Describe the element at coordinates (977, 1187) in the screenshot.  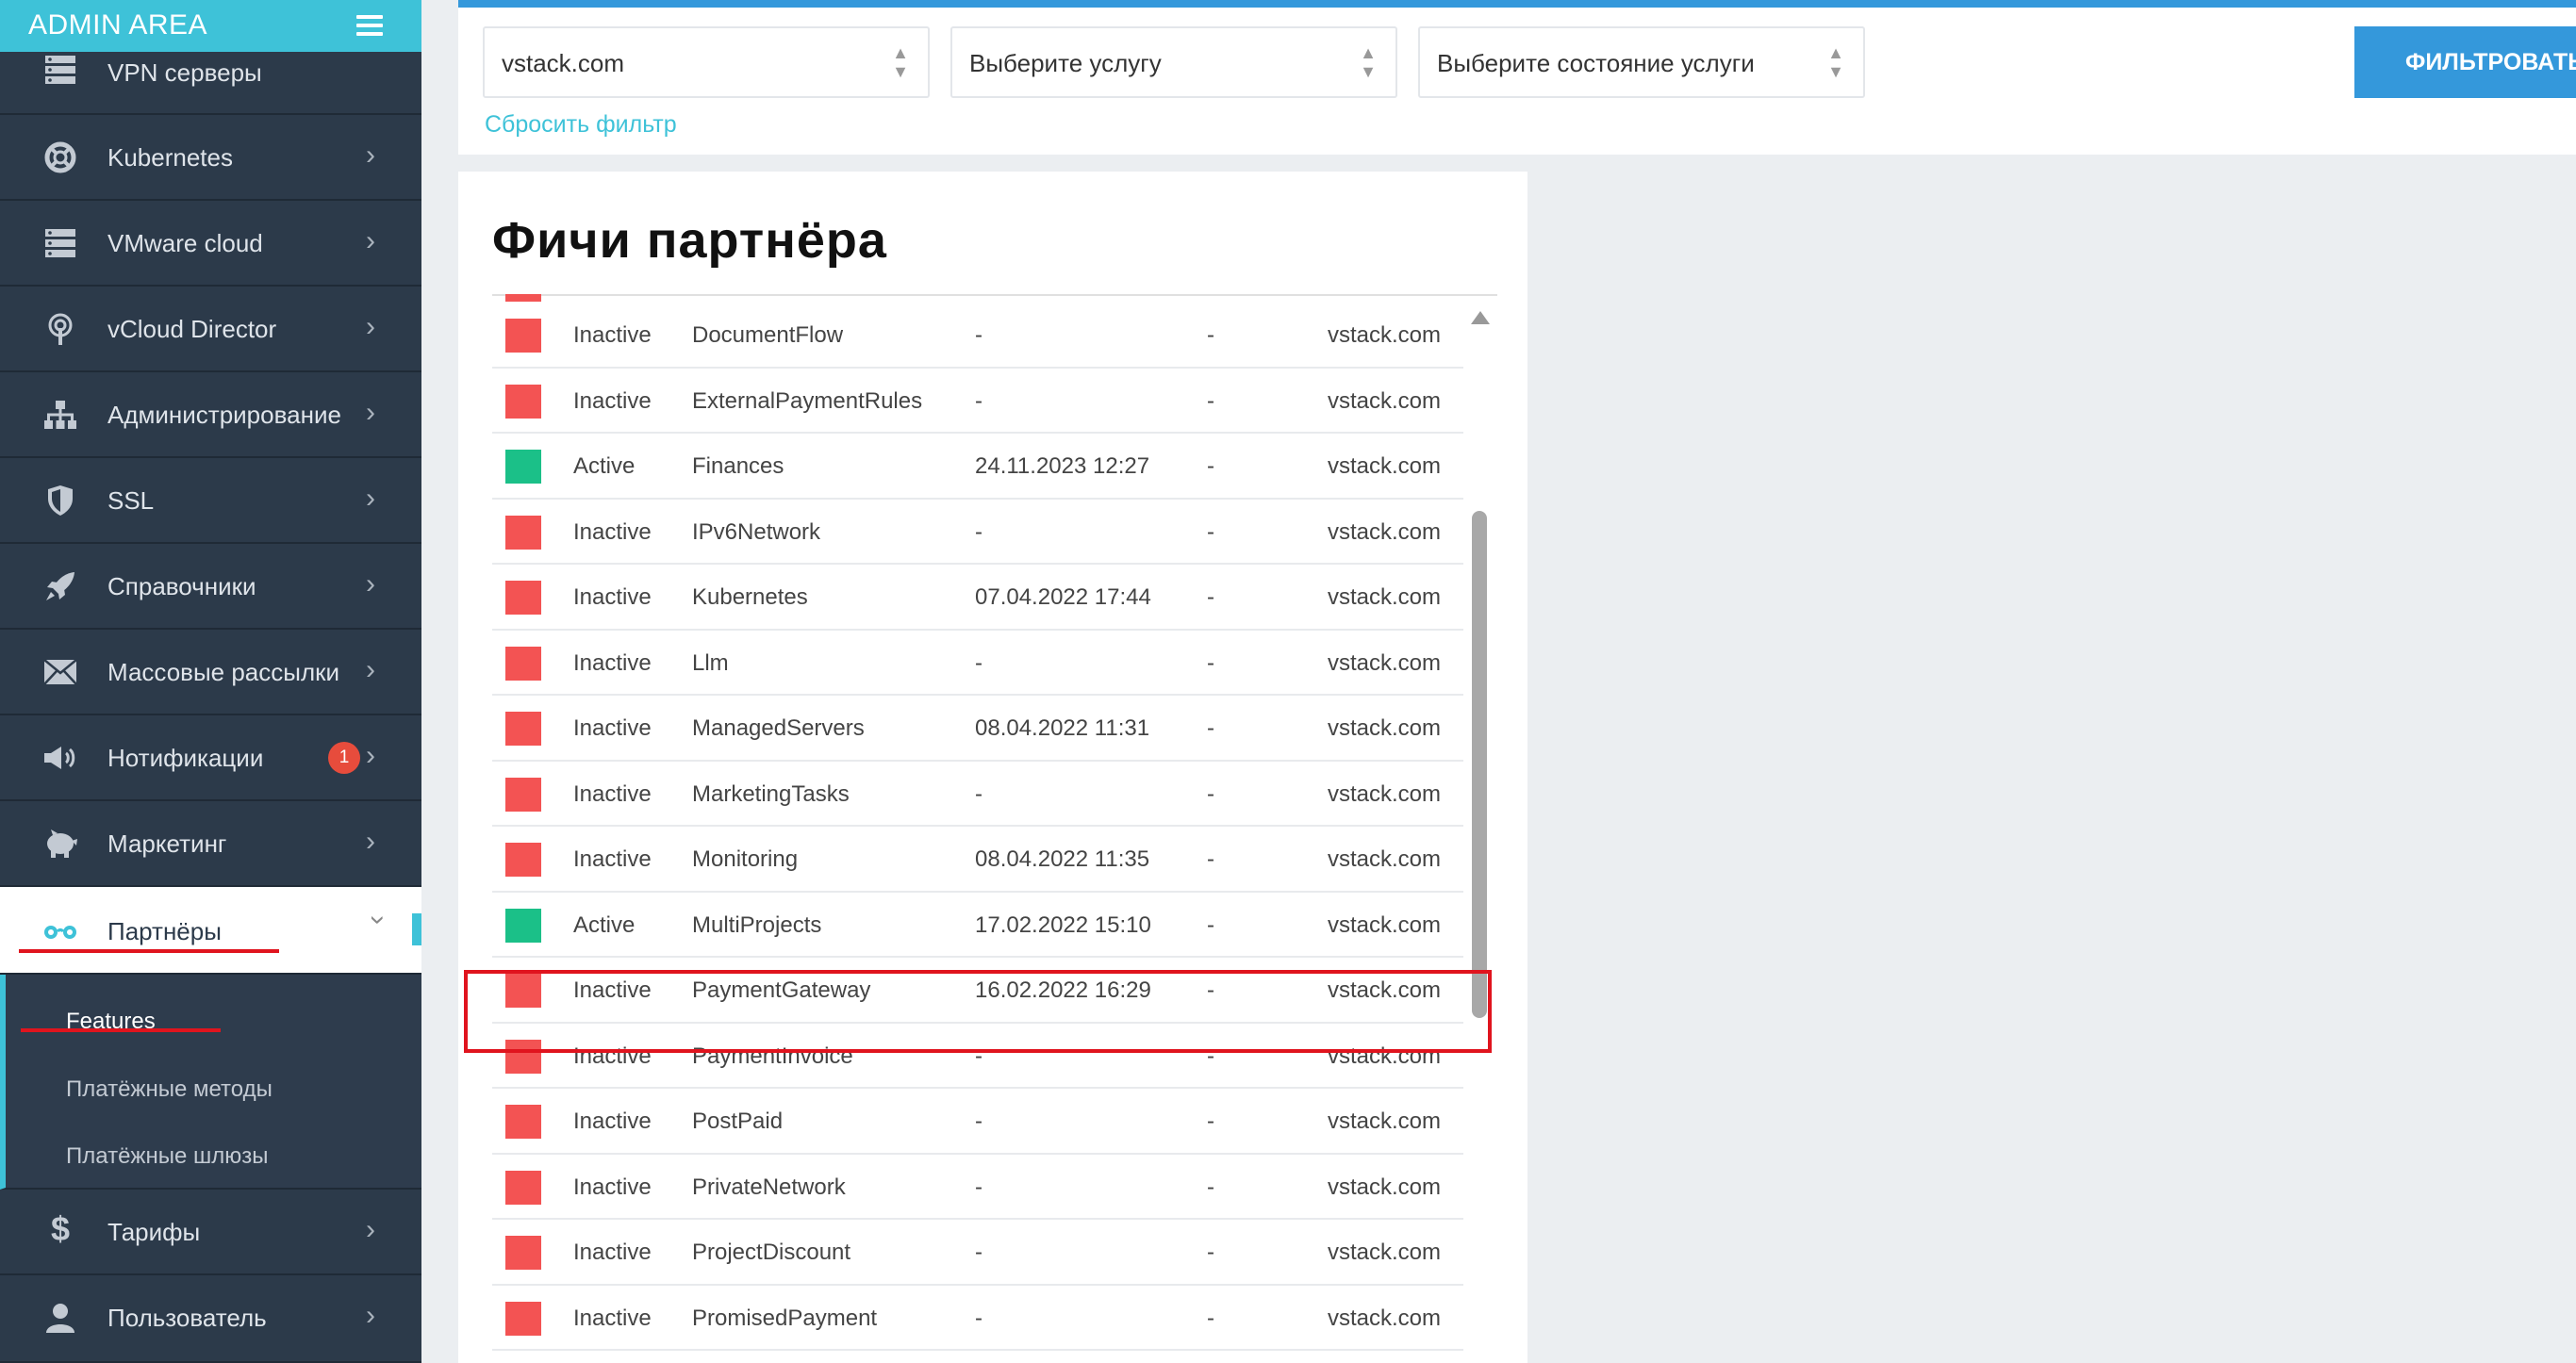
I see `table-row: Inactive PrivateNetwork - - vstack.com` at that location.